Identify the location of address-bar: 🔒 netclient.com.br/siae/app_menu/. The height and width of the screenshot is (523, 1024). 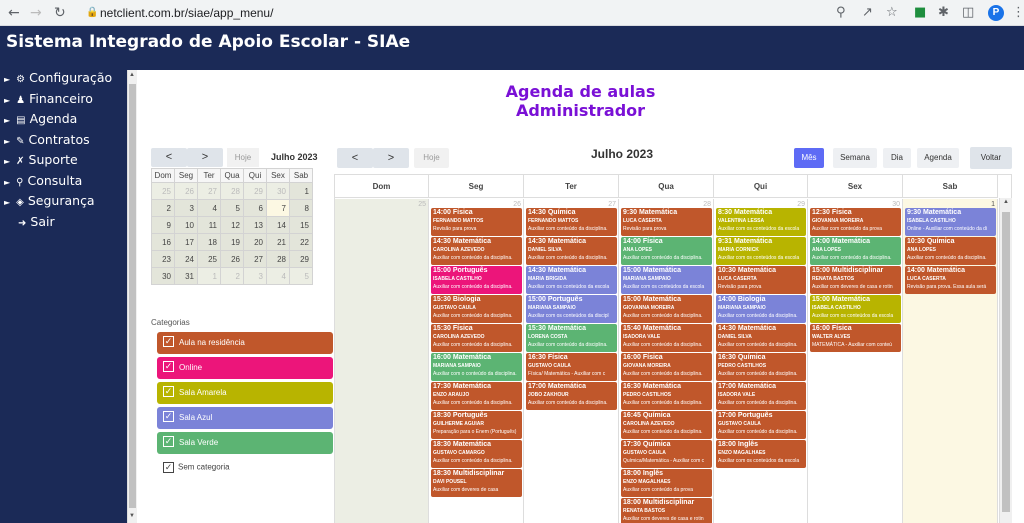
(445, 13).